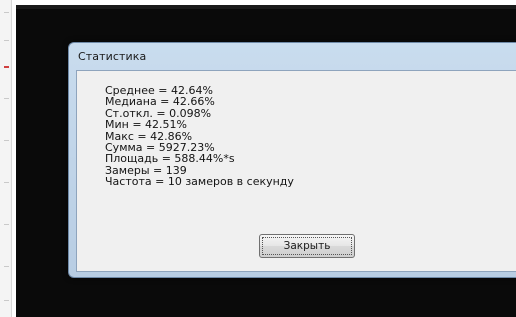 The height and width of the screenshot is (317, 516). I want to click on stat-min: Мин = 42.51%, so click(146, 125).